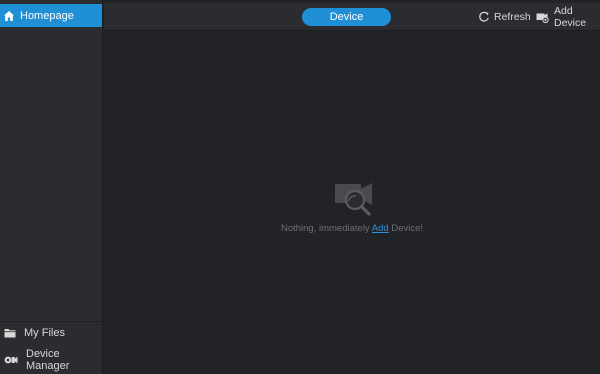 This screenshot has width=600, height=374. What do you see at coordinates (512, 17) in the screenshot?
I see `refresh-label: Refresh` at bounding box center [512, 17].